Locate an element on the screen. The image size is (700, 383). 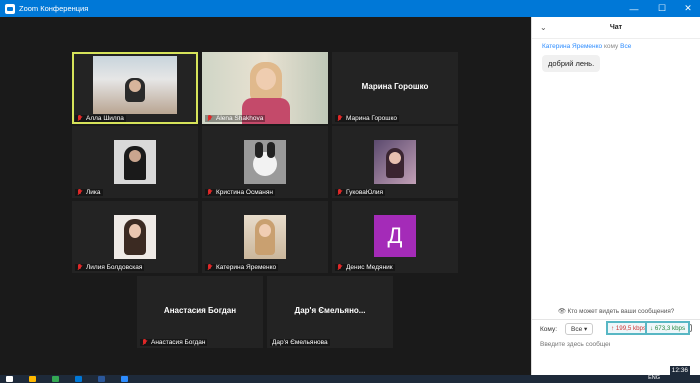
participant-label: ГуковаЮлия is located at coordinates (360, 192).